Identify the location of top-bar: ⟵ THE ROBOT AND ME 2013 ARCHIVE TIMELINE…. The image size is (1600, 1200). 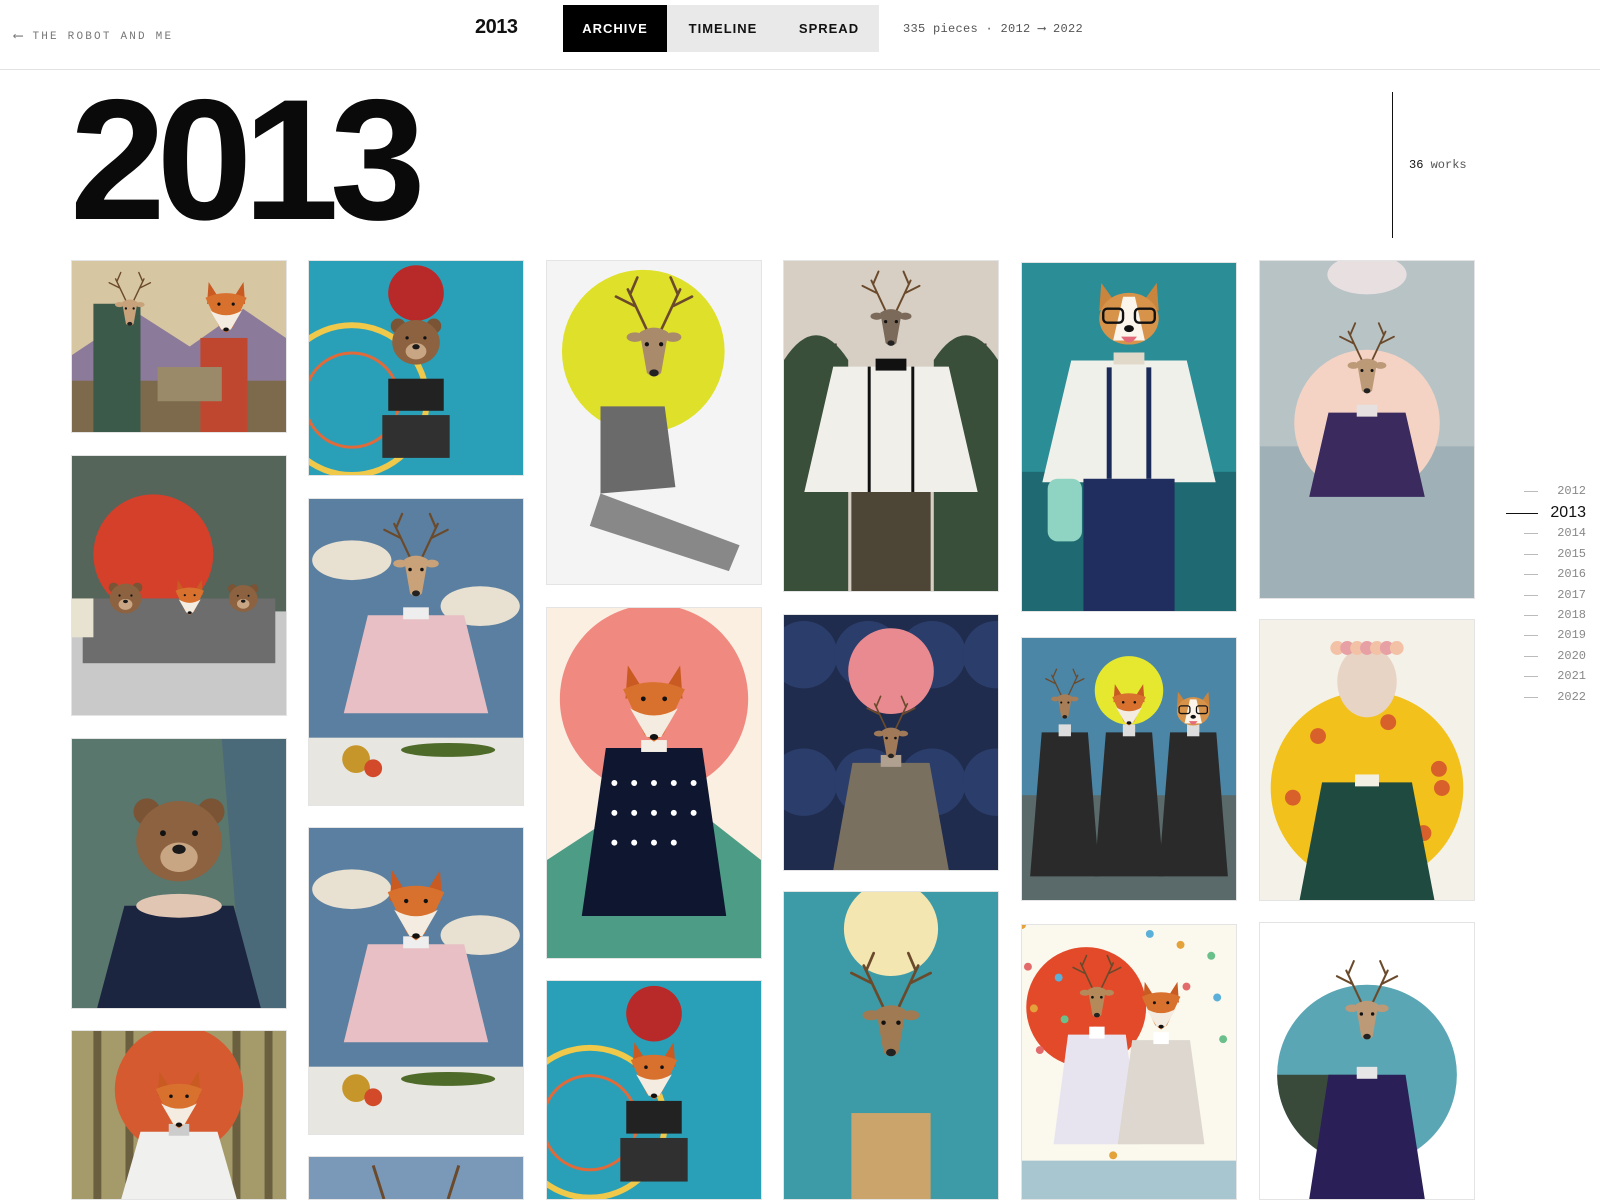
(800, 35).